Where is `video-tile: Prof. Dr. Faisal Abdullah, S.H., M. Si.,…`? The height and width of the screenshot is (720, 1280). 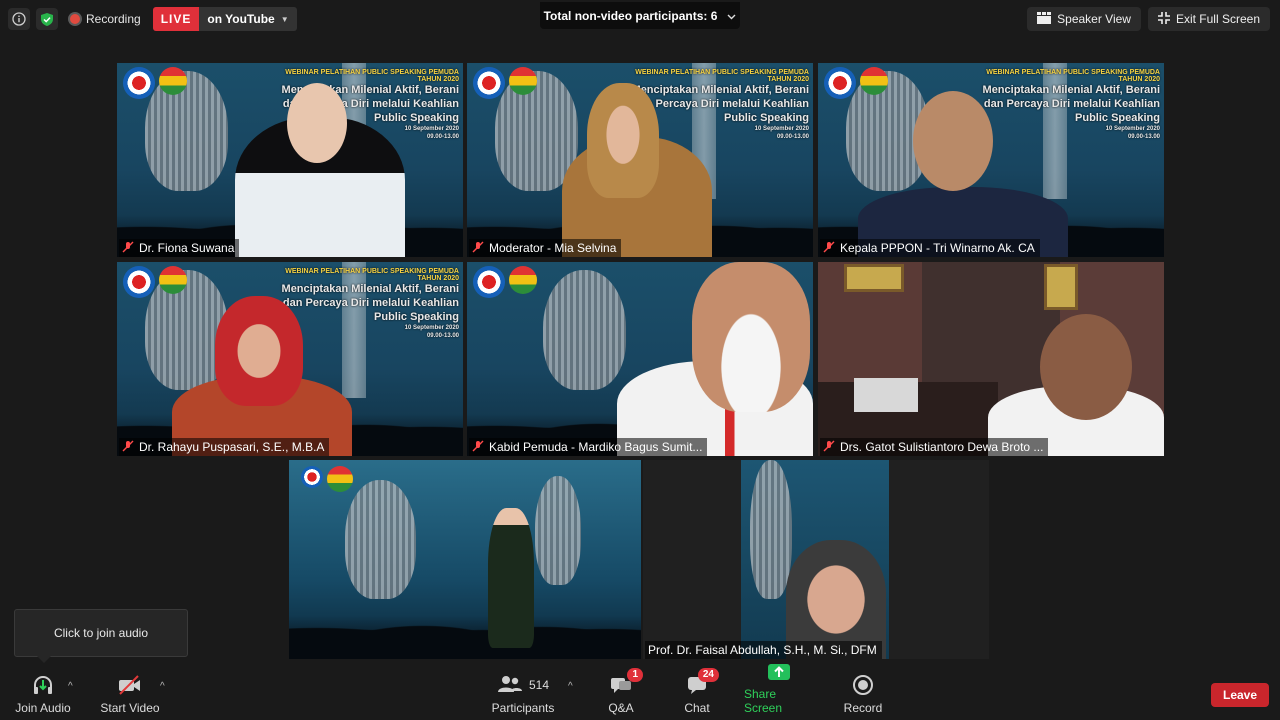 video-tile: Prof. Dr. Faisal Abdullah, S.H., M. Si.,… is located at coordinates (816, 559).